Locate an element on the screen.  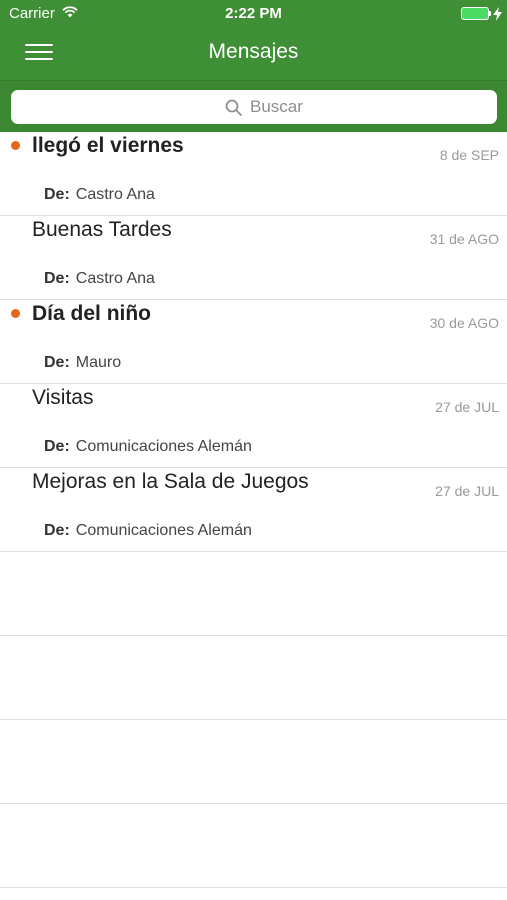
search-input is located at coordinates (350, 107).